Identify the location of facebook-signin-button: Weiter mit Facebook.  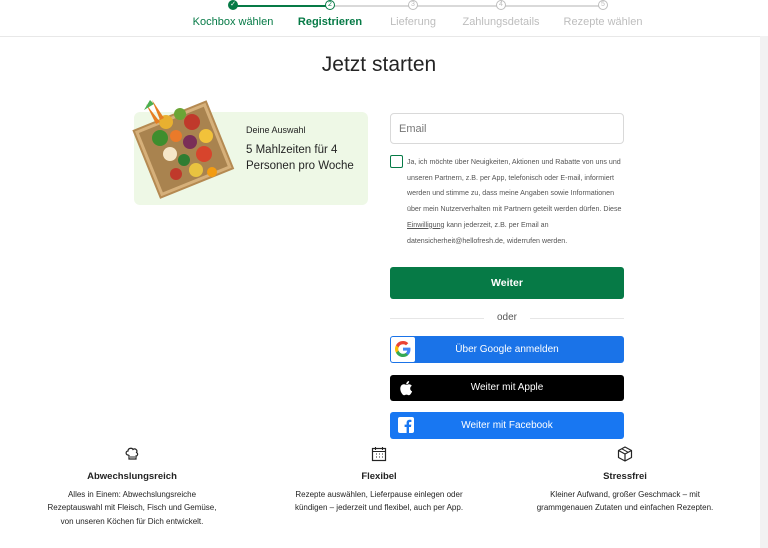
(507, 425).